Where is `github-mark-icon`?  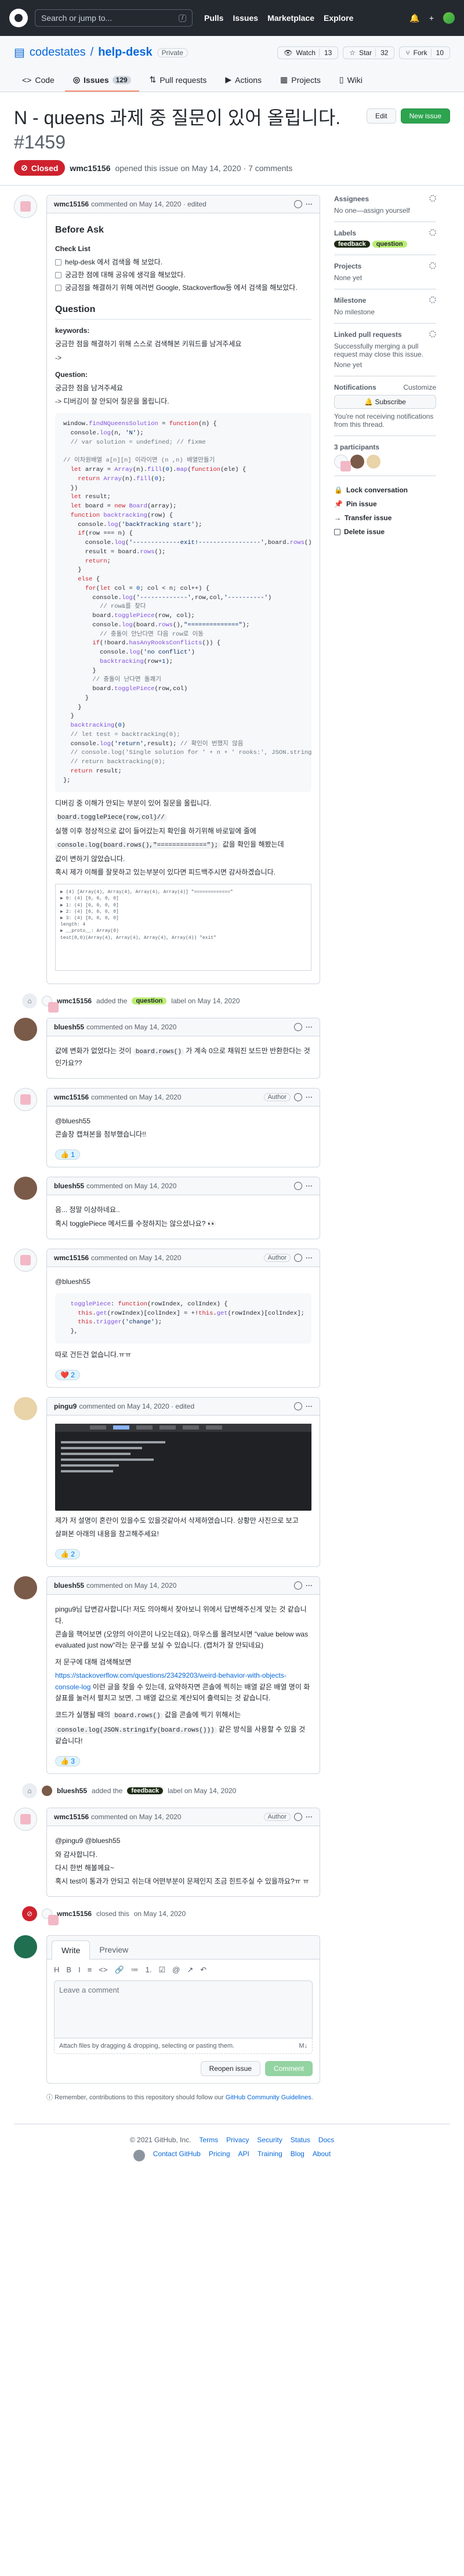 github-mark-icon is located at coordinates (139, 2155).